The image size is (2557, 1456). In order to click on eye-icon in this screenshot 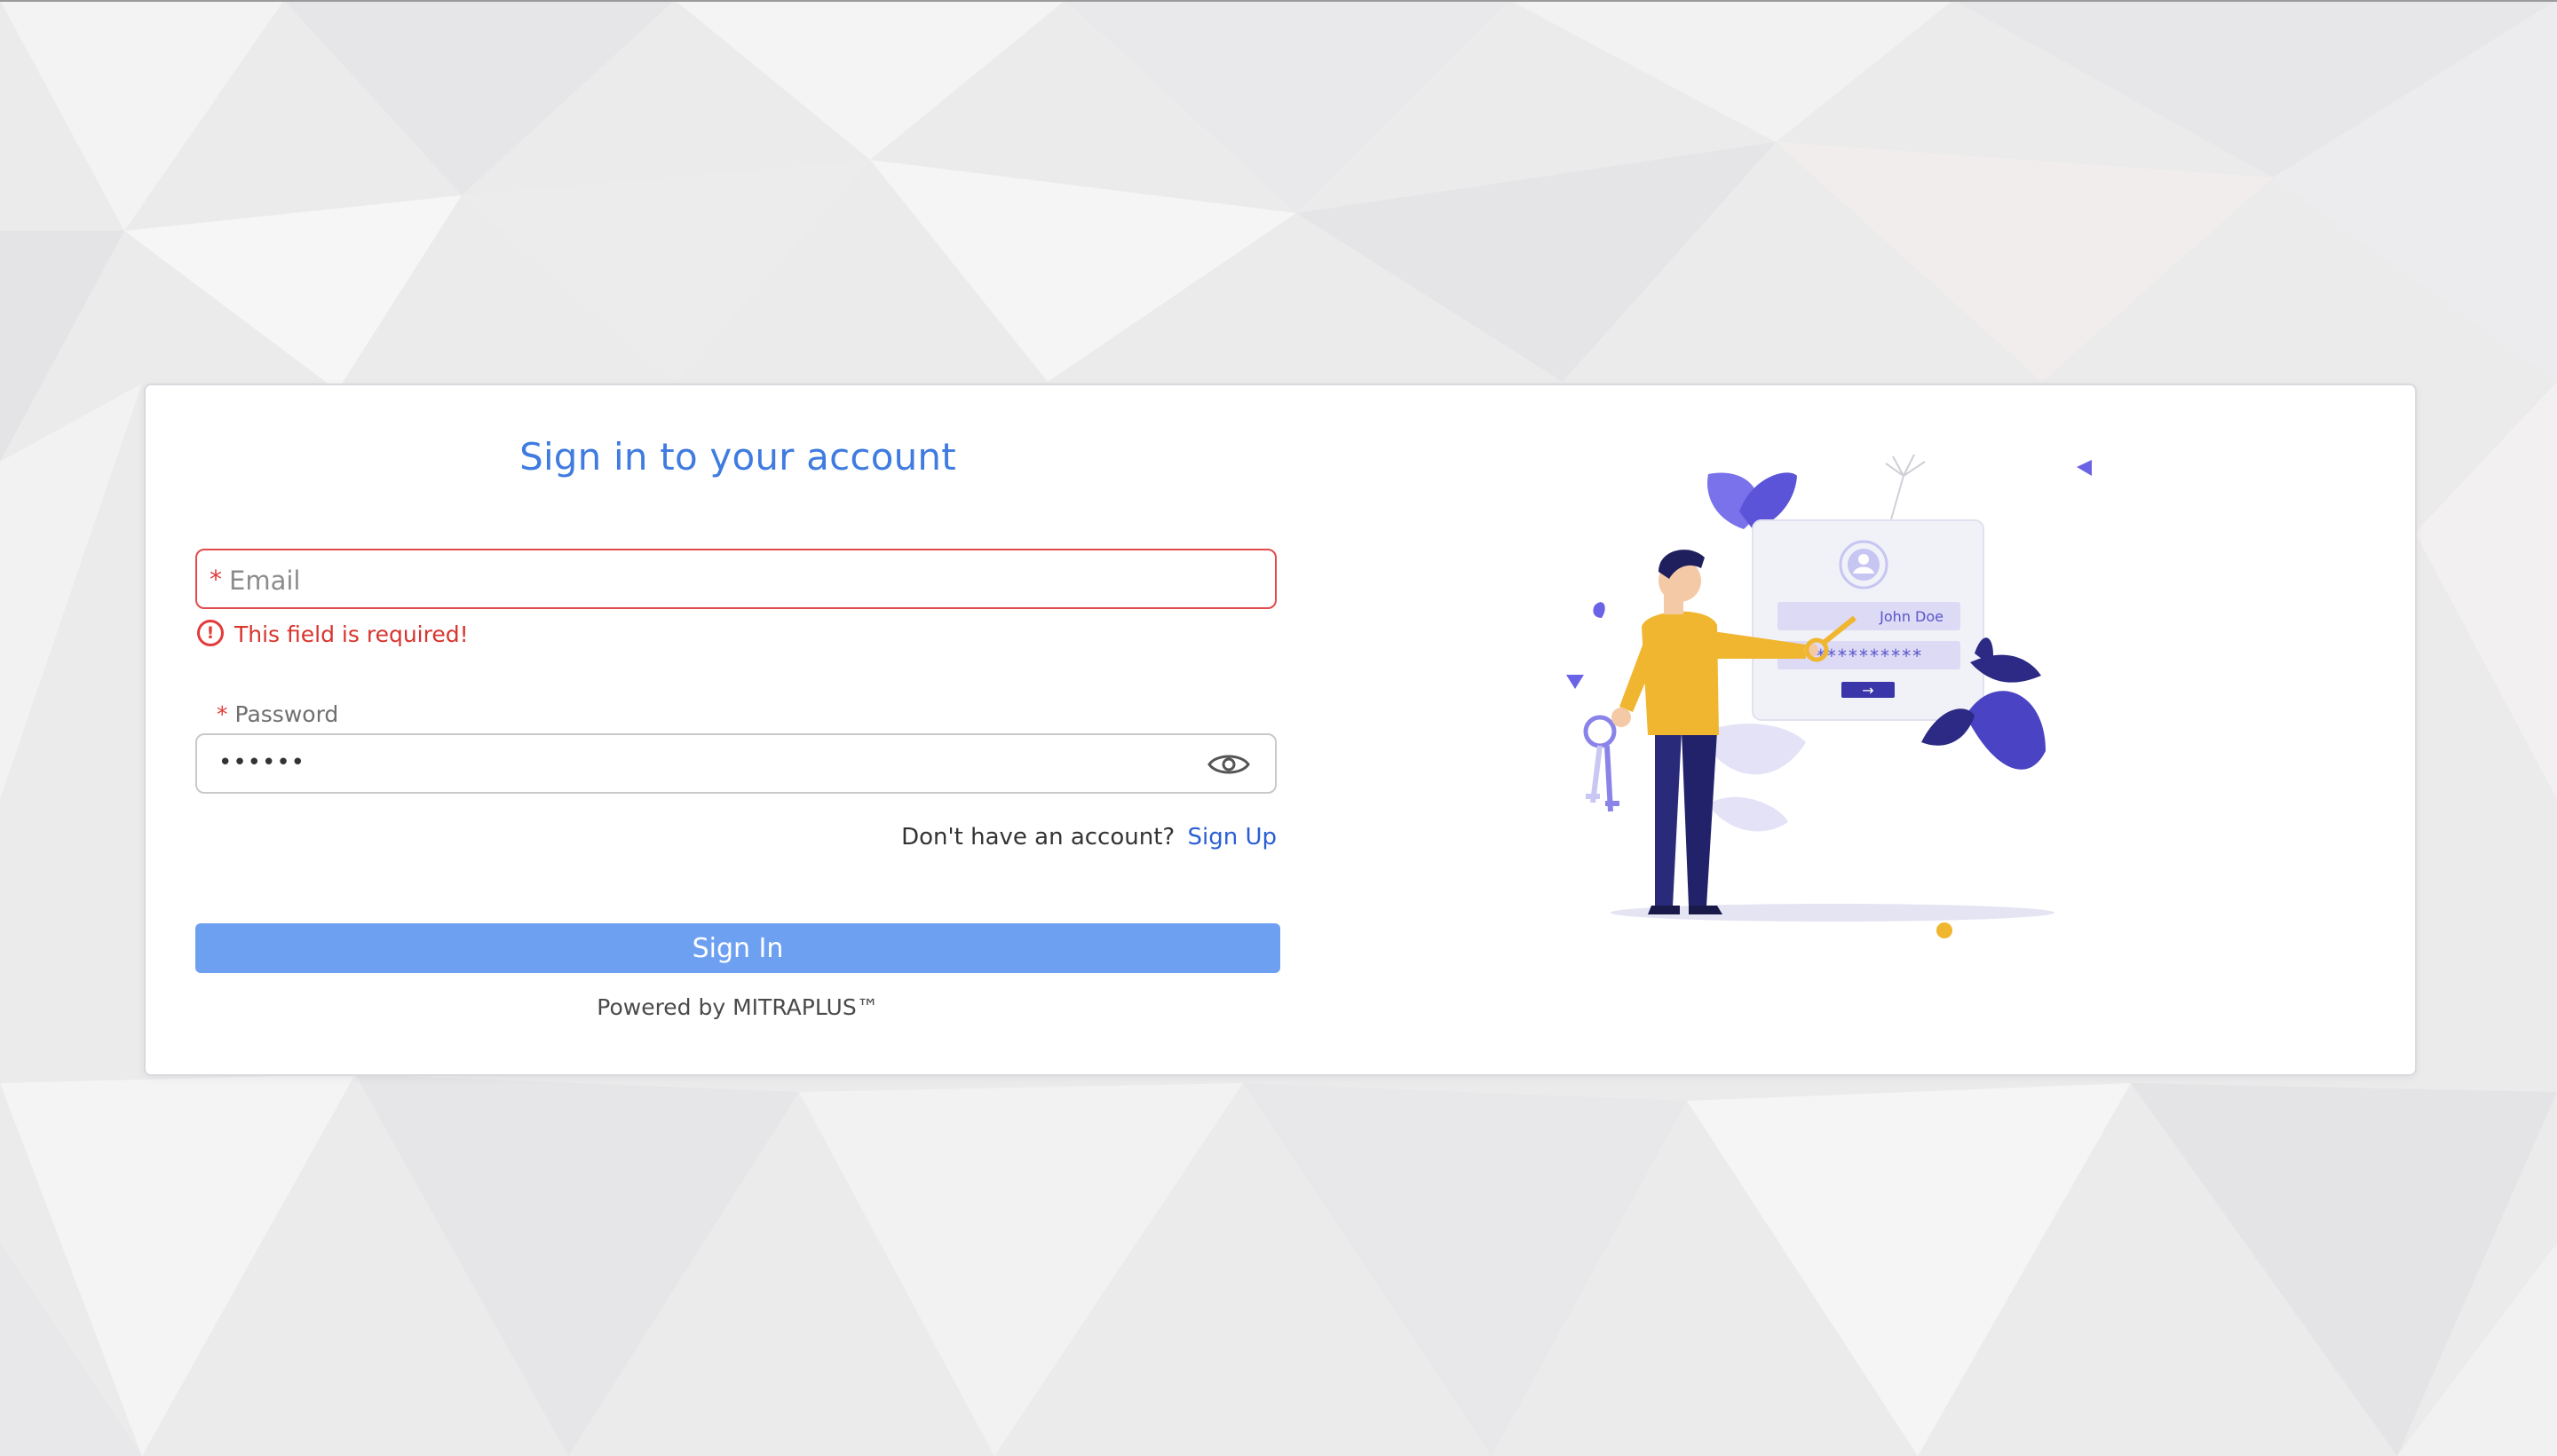, I will do `click(1228, 764)`.